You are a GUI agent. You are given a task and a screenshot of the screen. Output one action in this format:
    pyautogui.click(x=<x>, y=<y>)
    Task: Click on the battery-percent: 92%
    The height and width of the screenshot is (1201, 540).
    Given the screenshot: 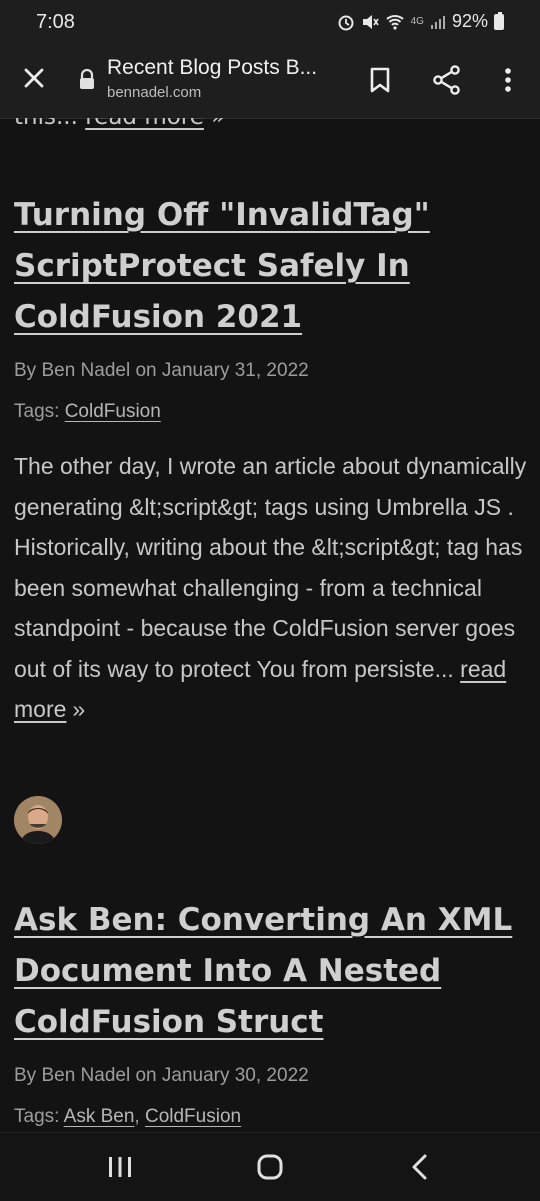 What is the action you would take?
    pyautogui.click(x=469, y=21)
    